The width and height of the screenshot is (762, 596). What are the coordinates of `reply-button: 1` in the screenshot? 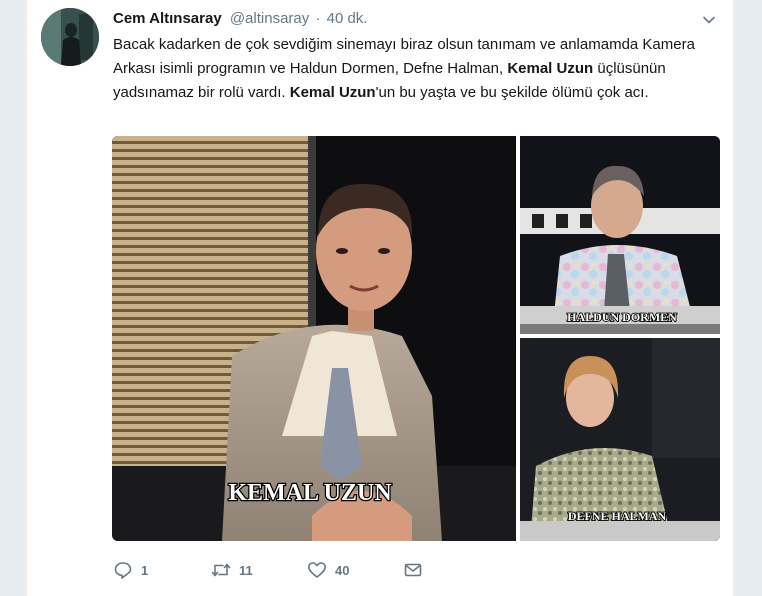 It's located at (130, 570).